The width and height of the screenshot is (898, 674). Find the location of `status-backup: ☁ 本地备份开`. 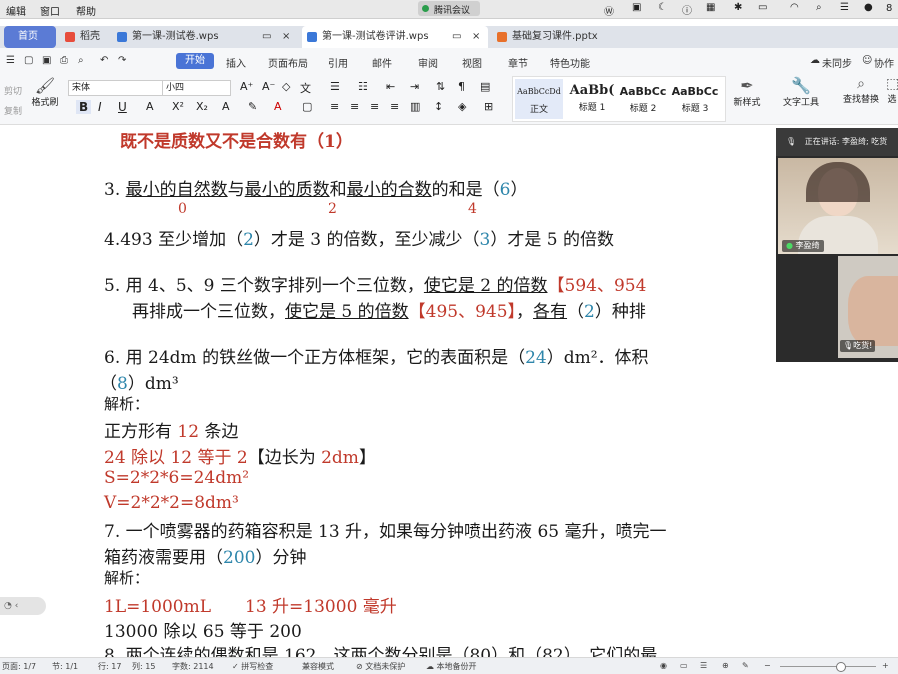

status-backup: ☁ 本地备份开 is located at coordinates (451, 666).